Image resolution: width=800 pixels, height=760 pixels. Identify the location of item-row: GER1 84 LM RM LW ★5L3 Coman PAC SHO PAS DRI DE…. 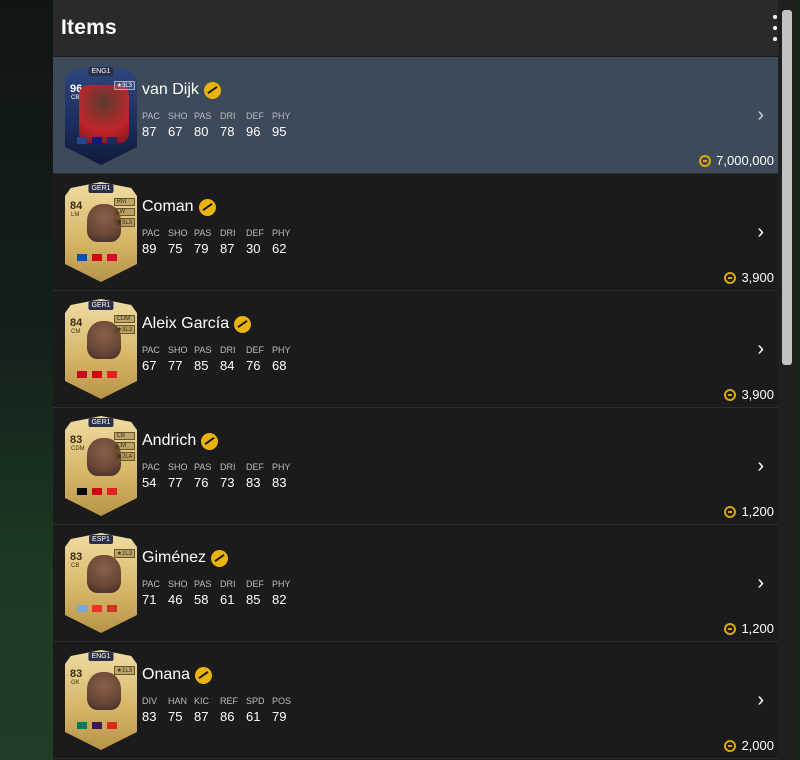
(415, 232).